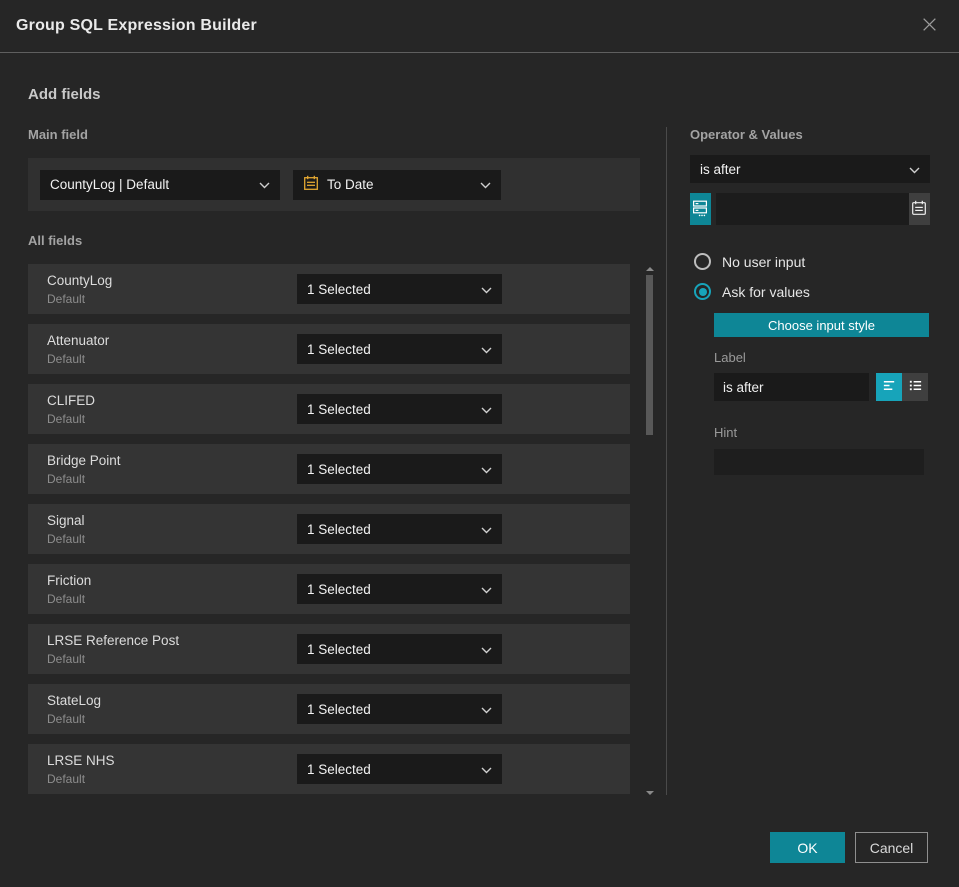  What do you see at coordinates (764, 261) in the screenshot?
I see `no-user-input-label: No user input` at bounding box center [764, 261].